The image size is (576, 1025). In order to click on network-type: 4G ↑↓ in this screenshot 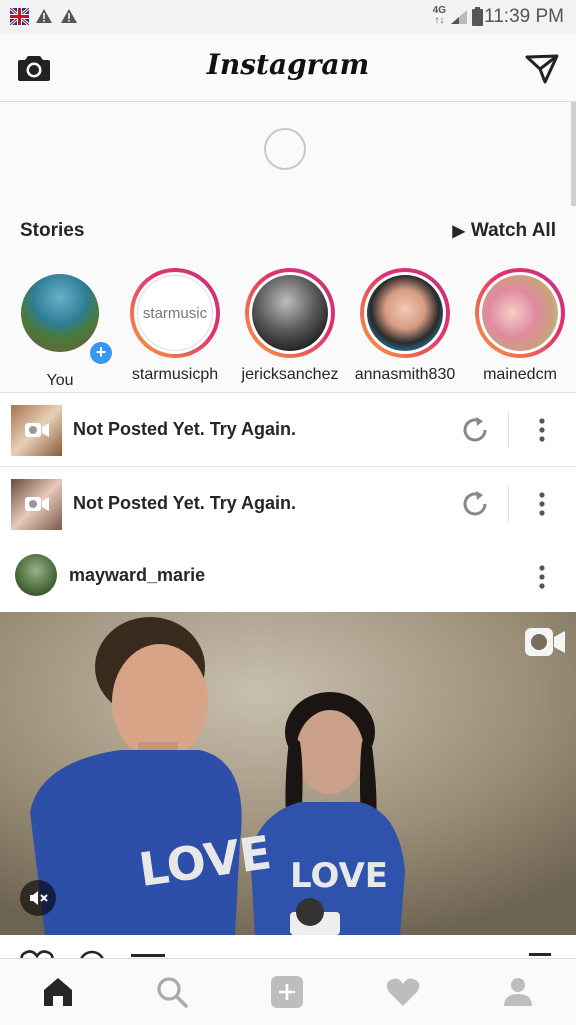, I will do `click(439, 15)`.